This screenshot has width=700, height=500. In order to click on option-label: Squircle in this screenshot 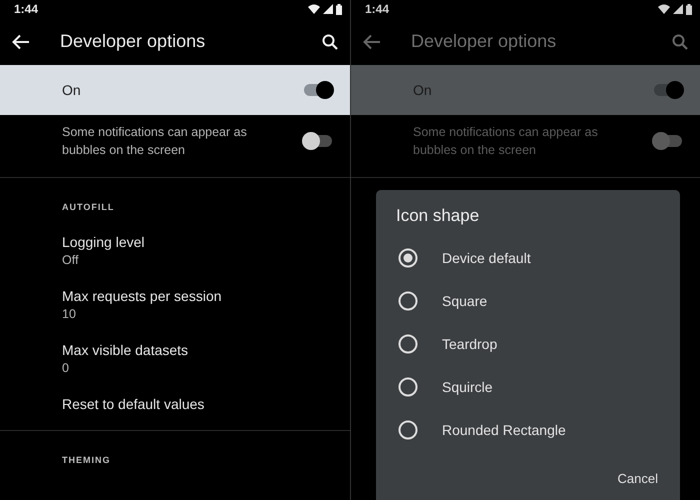, I will do `click(467, 386)`.